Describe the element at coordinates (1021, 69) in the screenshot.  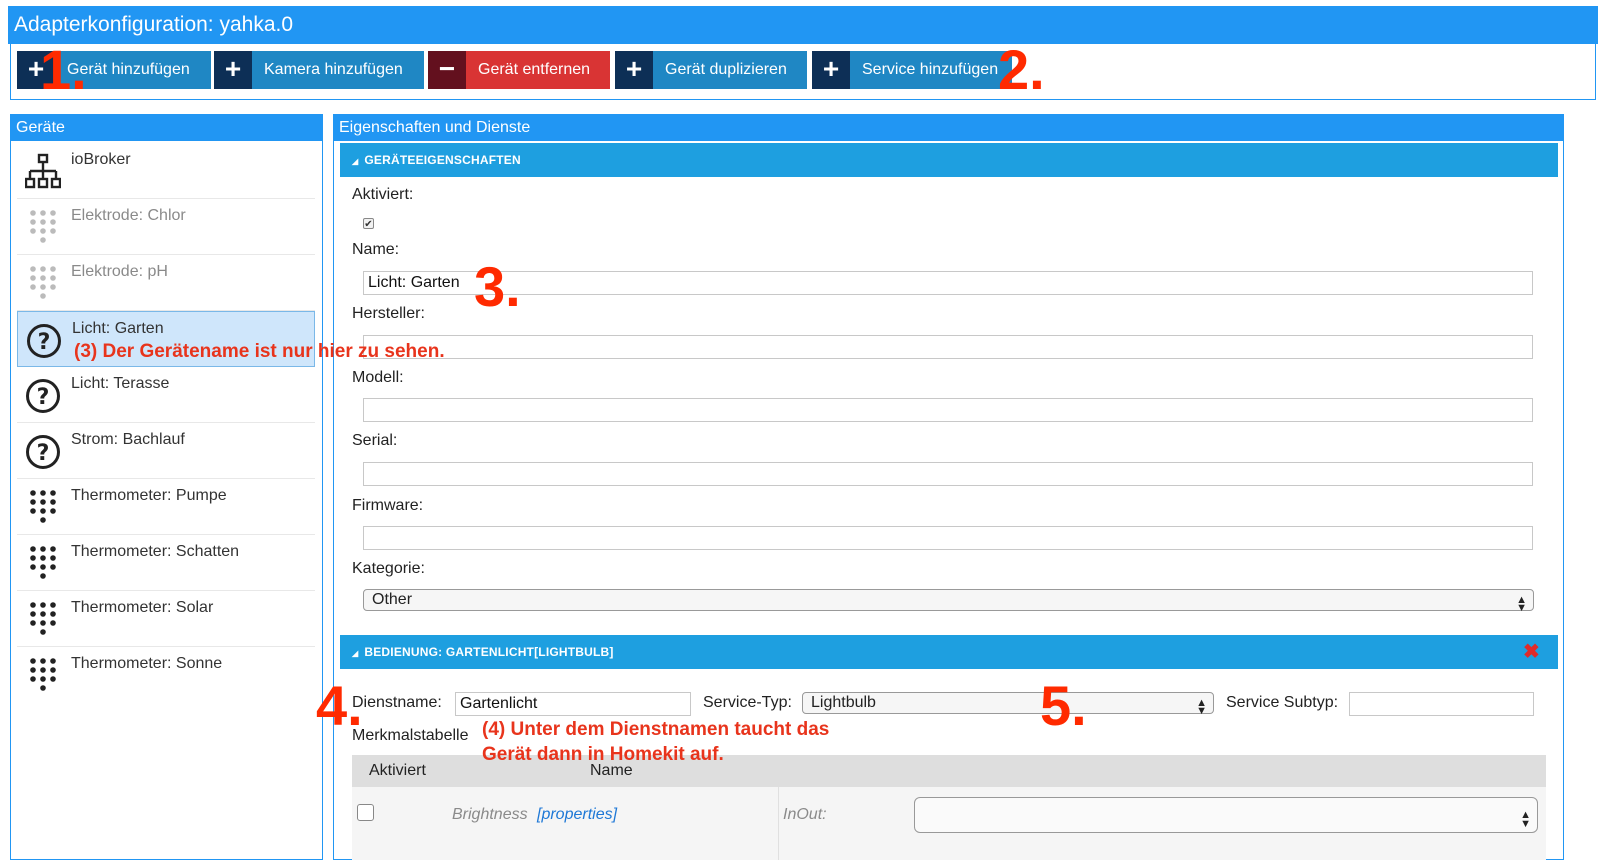
I see `annotation-number-2: 2.` at that location.